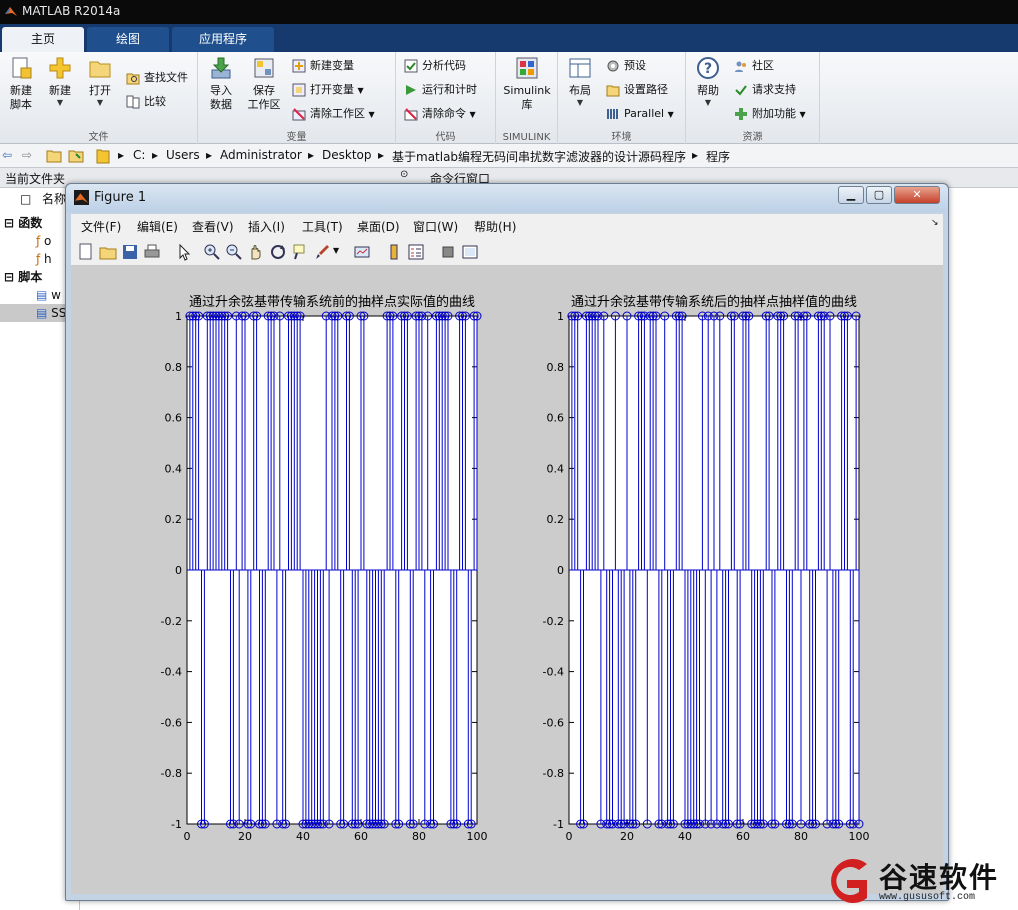 The image size is (1018, 910). What do you see at coordinates (171, 722) in the screenshot?
I see `y-tick-label: -0.6` at bounding box center [171, 722].